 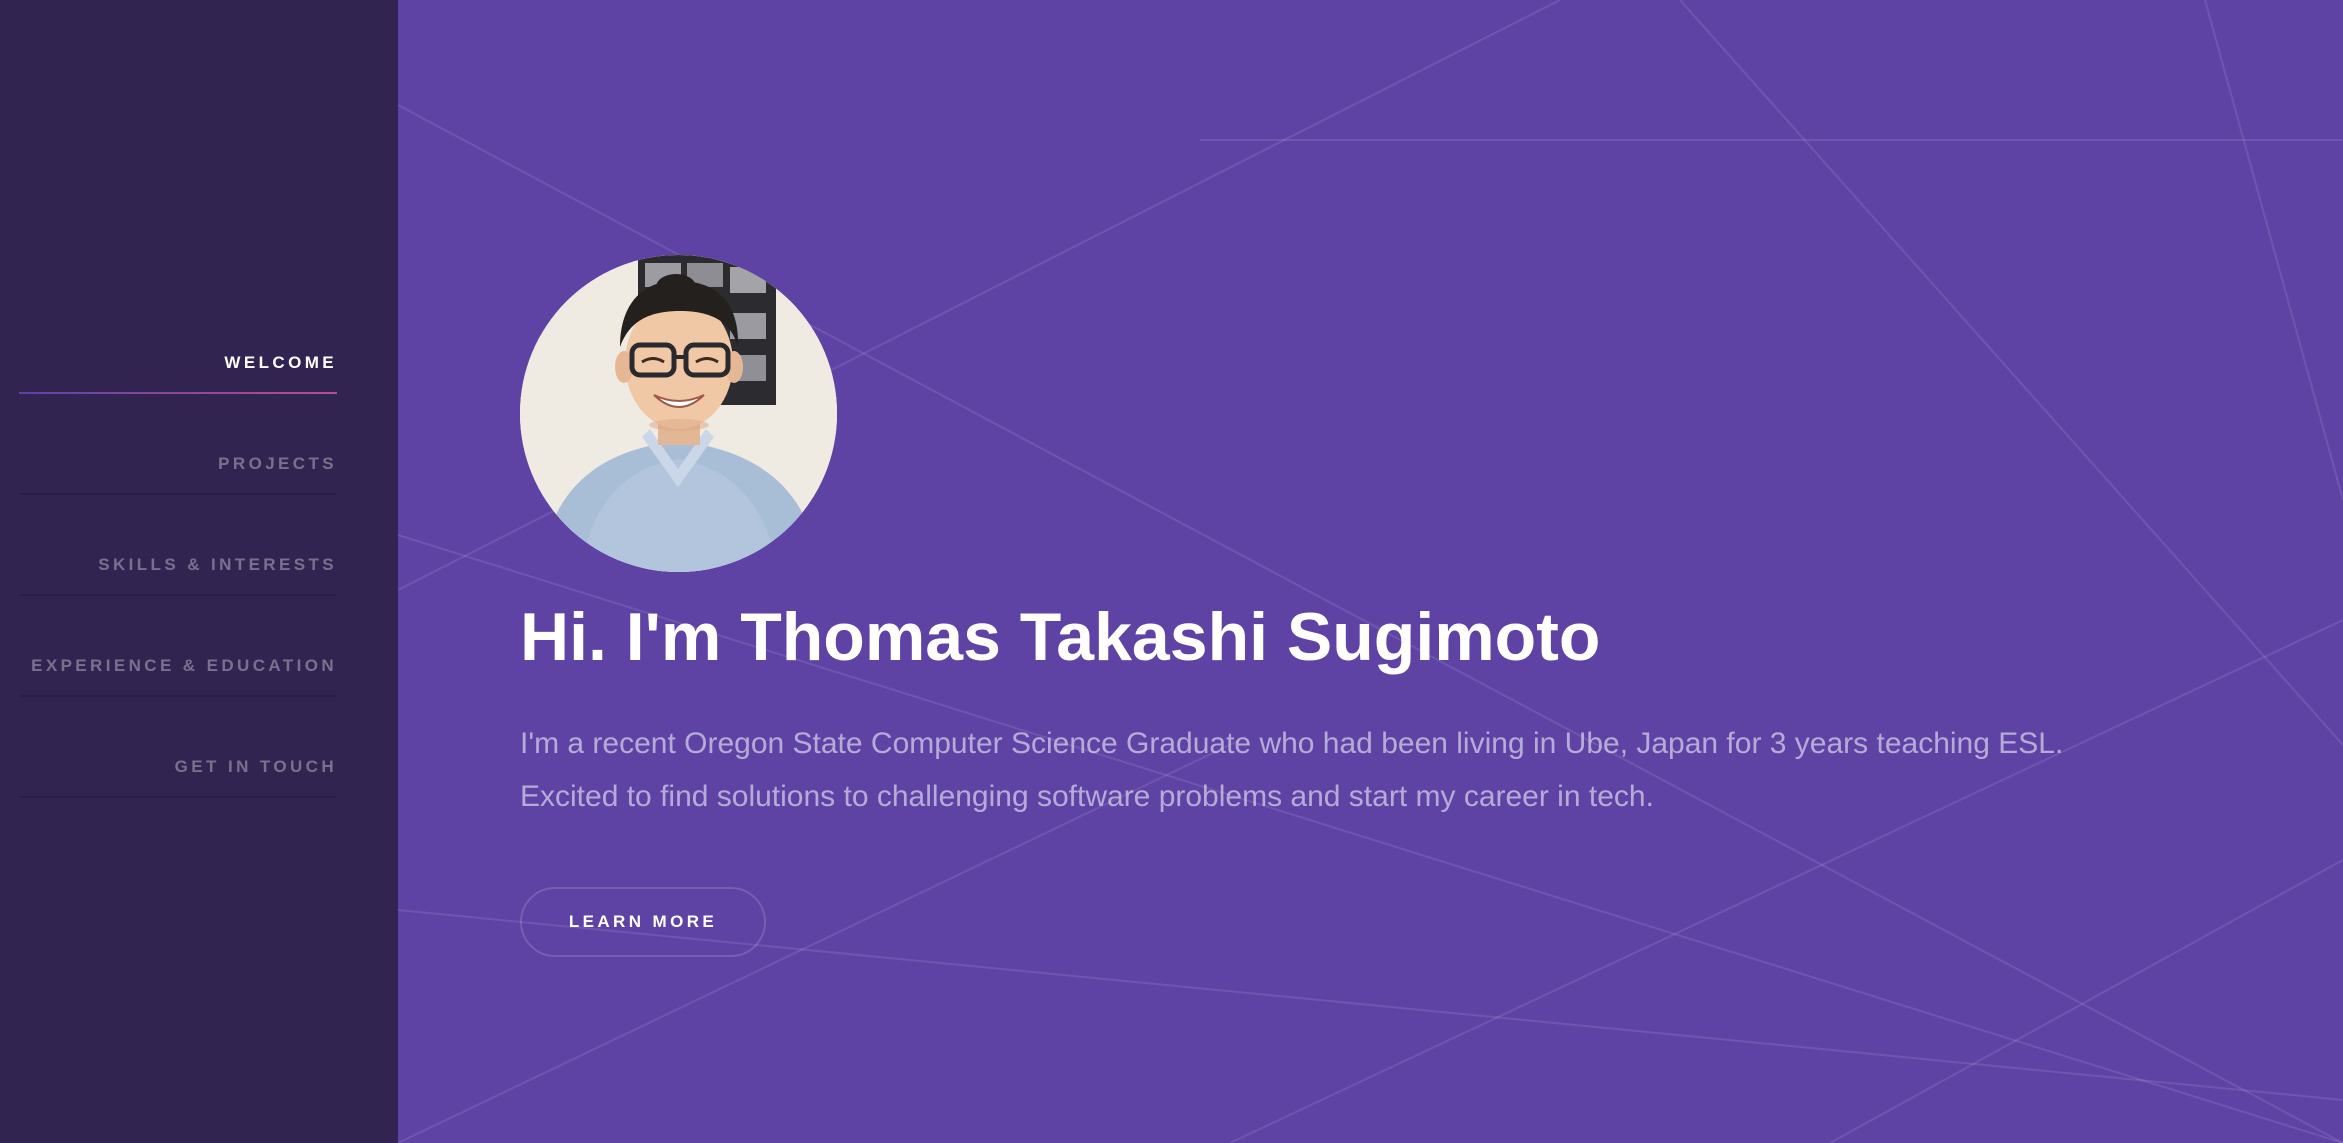 I want to click on sidebar-item-label: Get in Touch, so click(x=255, y=766).